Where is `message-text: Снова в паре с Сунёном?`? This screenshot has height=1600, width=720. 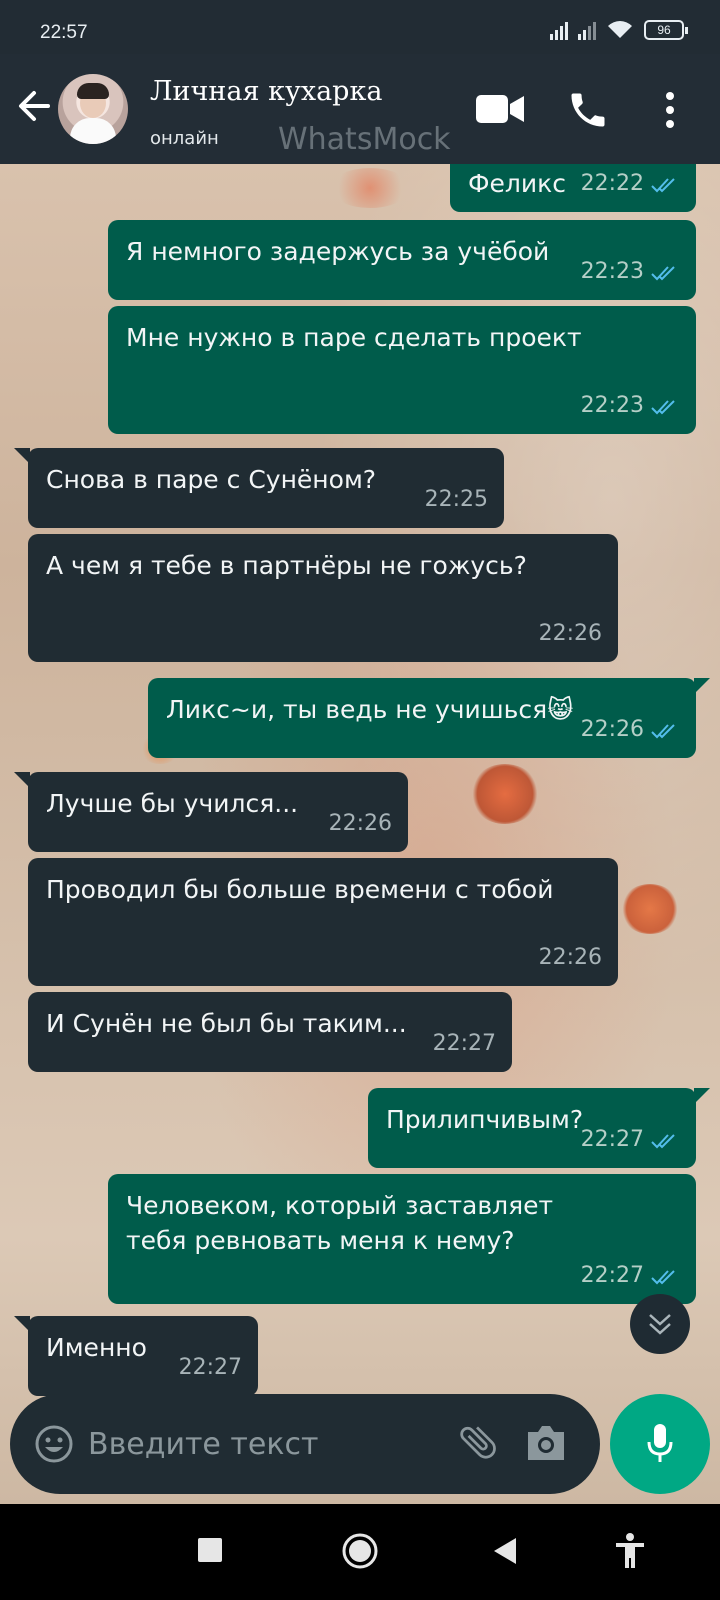 message-text: Снова в паре с Сунёном? is located at coordinates (211, 479).